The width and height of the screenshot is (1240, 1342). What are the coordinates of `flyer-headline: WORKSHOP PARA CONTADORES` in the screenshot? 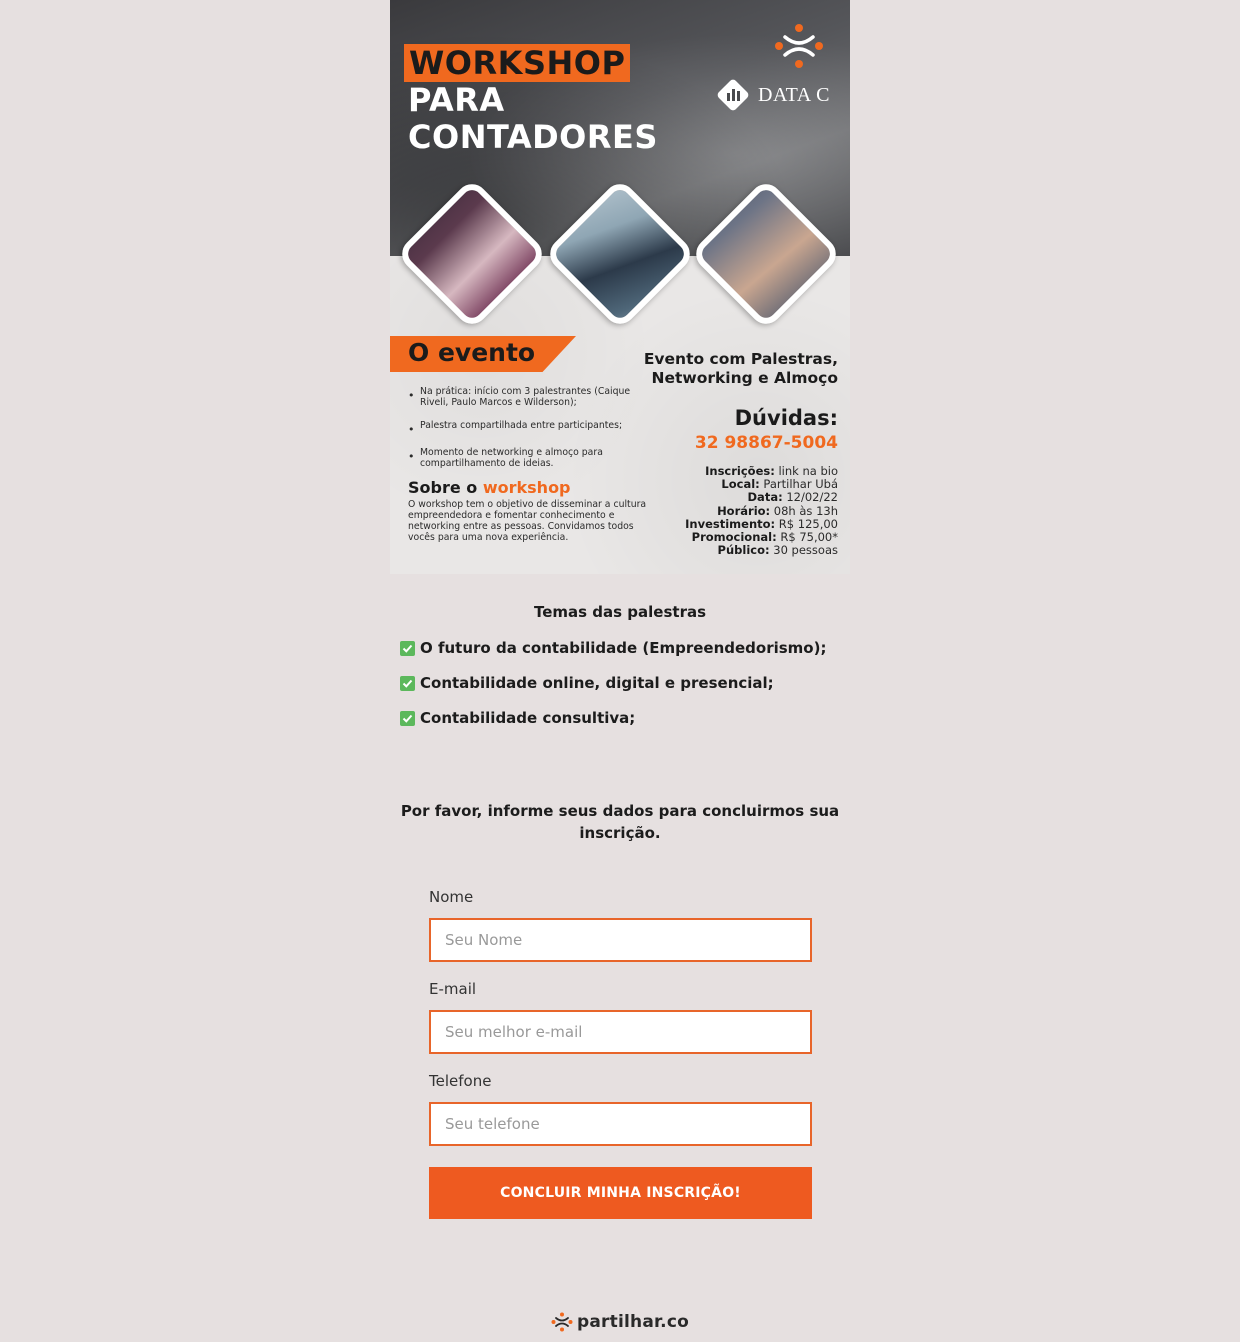 It's located at (531, 100).